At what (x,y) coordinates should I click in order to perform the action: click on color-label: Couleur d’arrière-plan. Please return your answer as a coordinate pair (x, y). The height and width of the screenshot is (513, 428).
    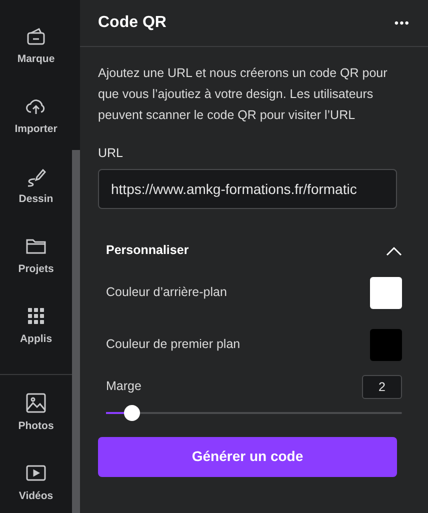
    Looking at the image, I should click on (166, 293).